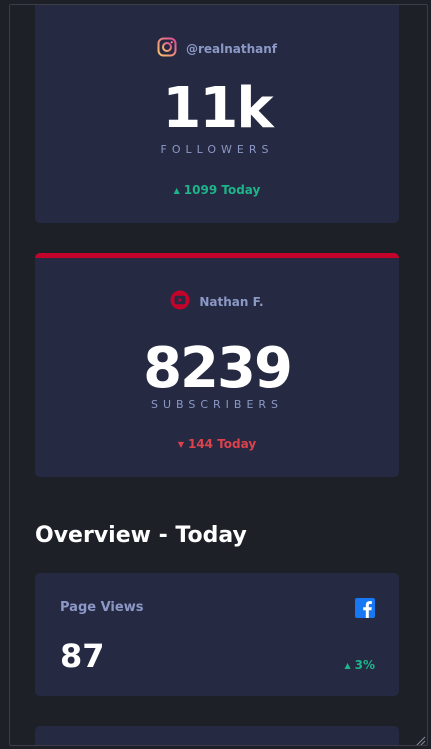 This screenshot has width=431, height=749. What do you see at coordinates (217, 255) in the screenshot?
I see `youtube-accent-stripe` at bounding box center [217, 255].